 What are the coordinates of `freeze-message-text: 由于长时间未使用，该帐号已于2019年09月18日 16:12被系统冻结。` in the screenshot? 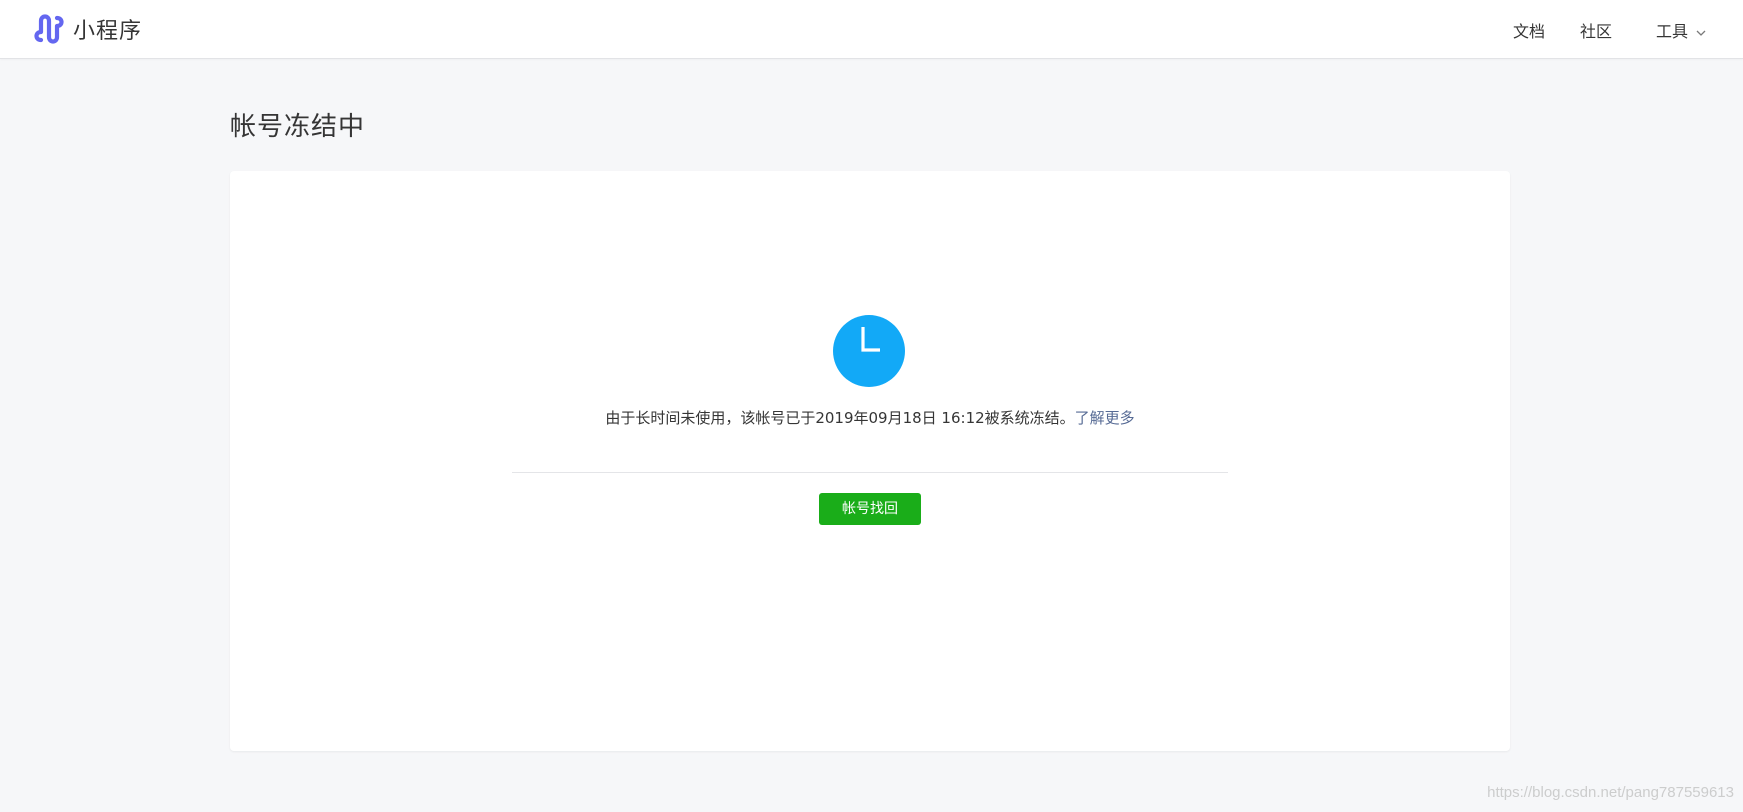 It's located at (840, 418).